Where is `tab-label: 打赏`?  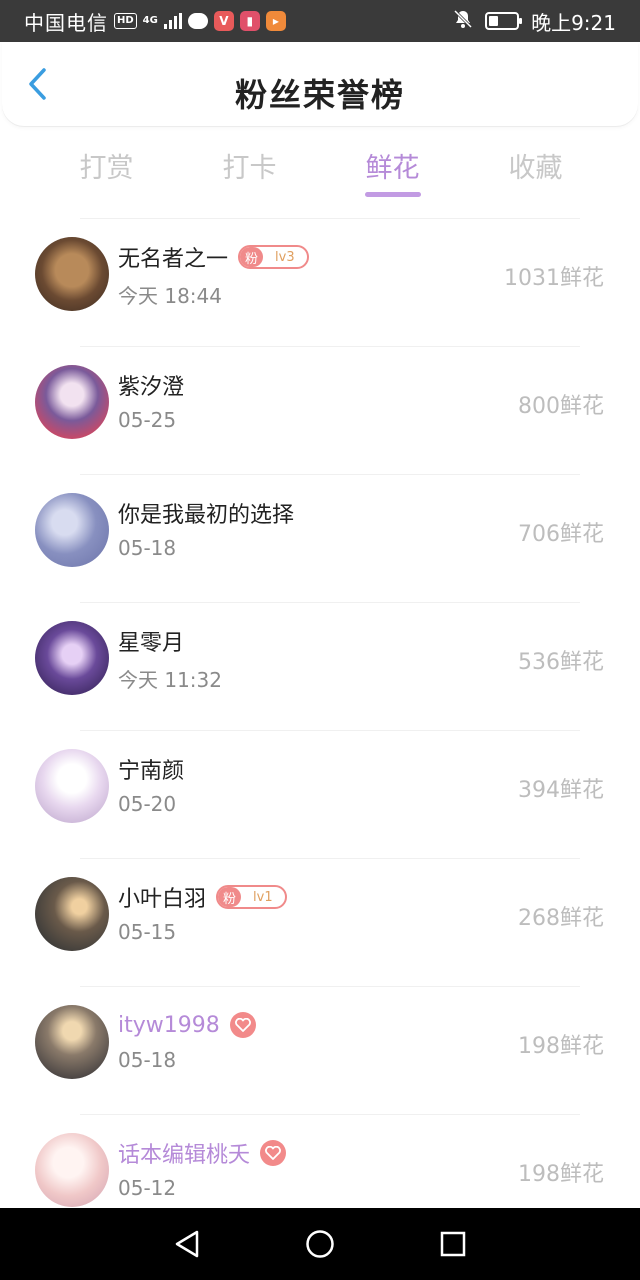
tab-label: 打赏 is located at coordinates (106, 168).